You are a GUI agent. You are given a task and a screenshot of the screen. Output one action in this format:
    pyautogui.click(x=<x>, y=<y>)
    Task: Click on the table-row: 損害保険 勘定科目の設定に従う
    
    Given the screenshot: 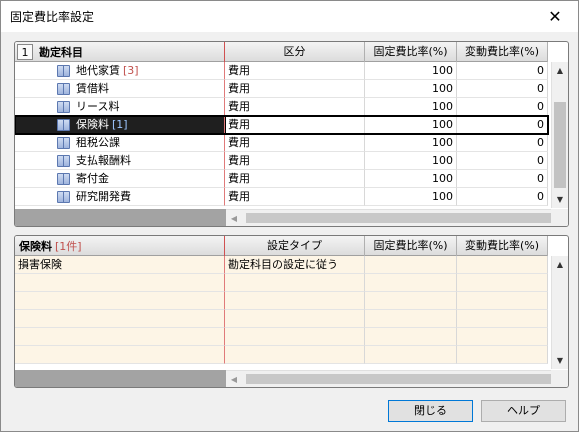 What is the action you would take?
    pyautogui.click(x=281, y=265)
    